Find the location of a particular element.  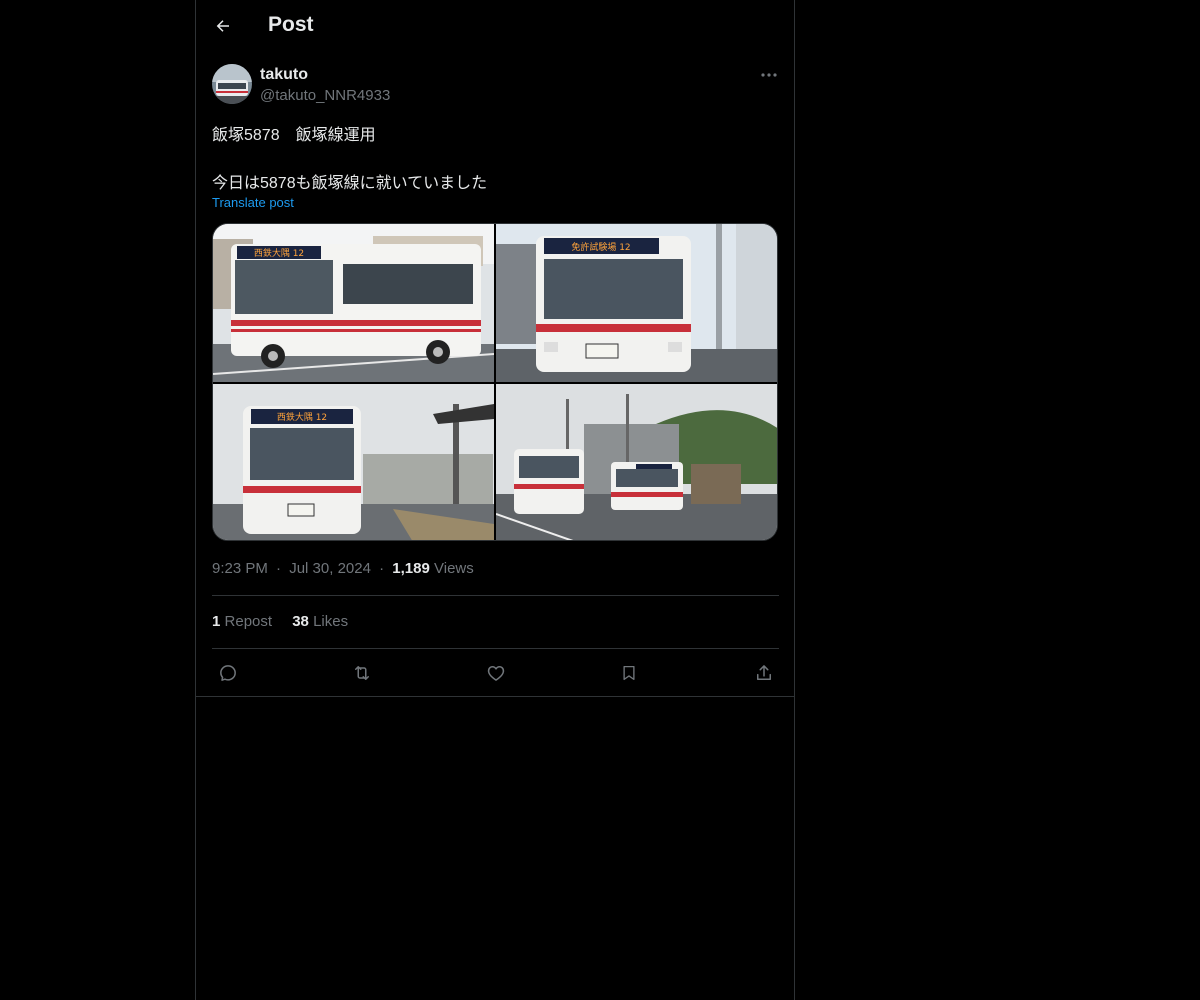

views-count: 1,189 is located at coordinates (411, 568).